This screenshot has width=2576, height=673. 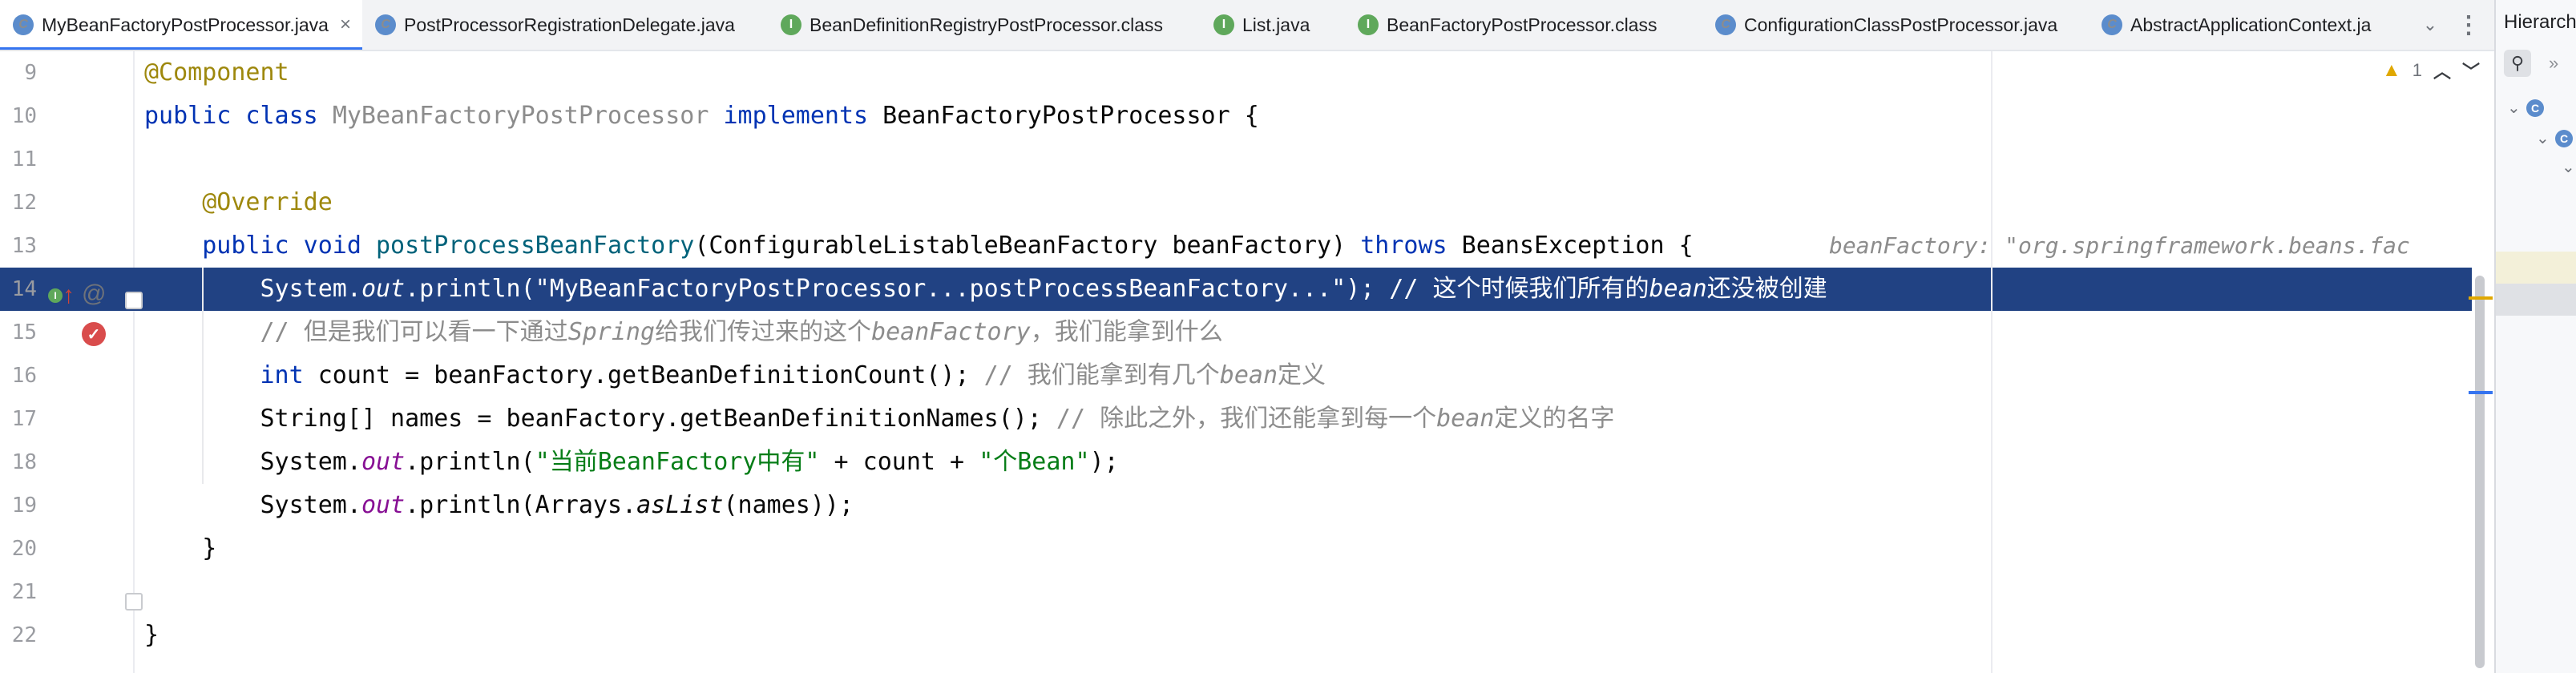 What do you see at coordinates (2480, 472) in the screenshot?
I see `scrollbar-thumb` at bounding box center [2480, 472].